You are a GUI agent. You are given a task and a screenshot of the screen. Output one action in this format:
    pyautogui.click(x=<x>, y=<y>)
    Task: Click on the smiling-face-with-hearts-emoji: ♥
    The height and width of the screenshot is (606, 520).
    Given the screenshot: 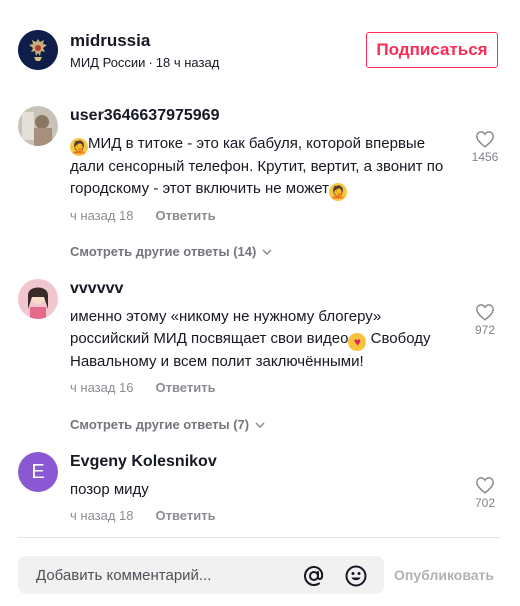 What is the action you would take?
    pyautogui.click(x=357, y=342)
    